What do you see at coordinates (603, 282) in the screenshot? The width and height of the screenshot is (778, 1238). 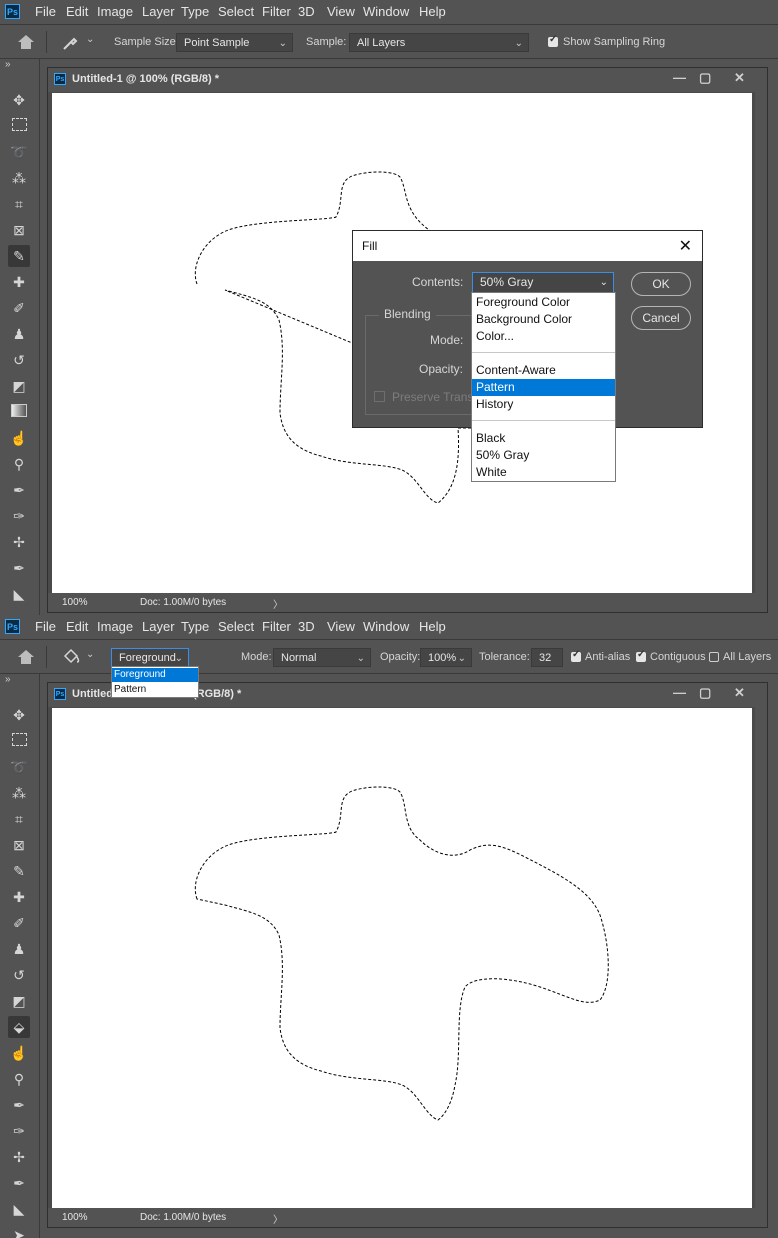 I see `chevron-down-icon: ⌄` at bounding box center [603, 282].